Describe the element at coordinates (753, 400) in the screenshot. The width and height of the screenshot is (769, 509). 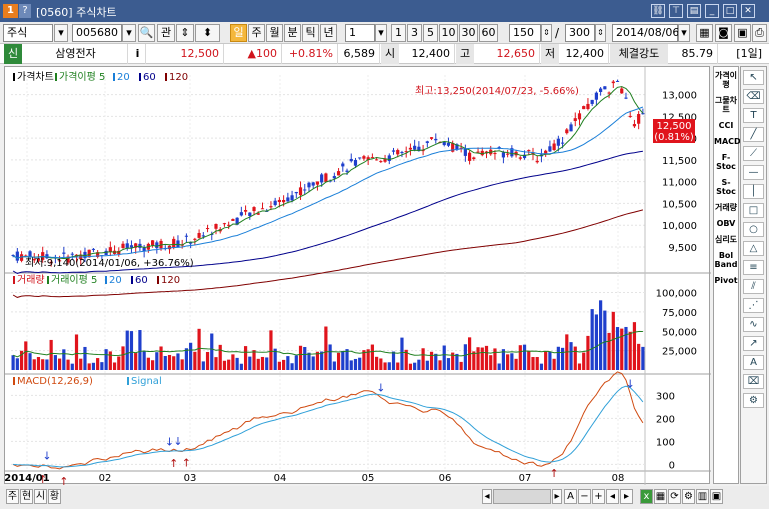
I see `settings-icon: ⚙` at that location.